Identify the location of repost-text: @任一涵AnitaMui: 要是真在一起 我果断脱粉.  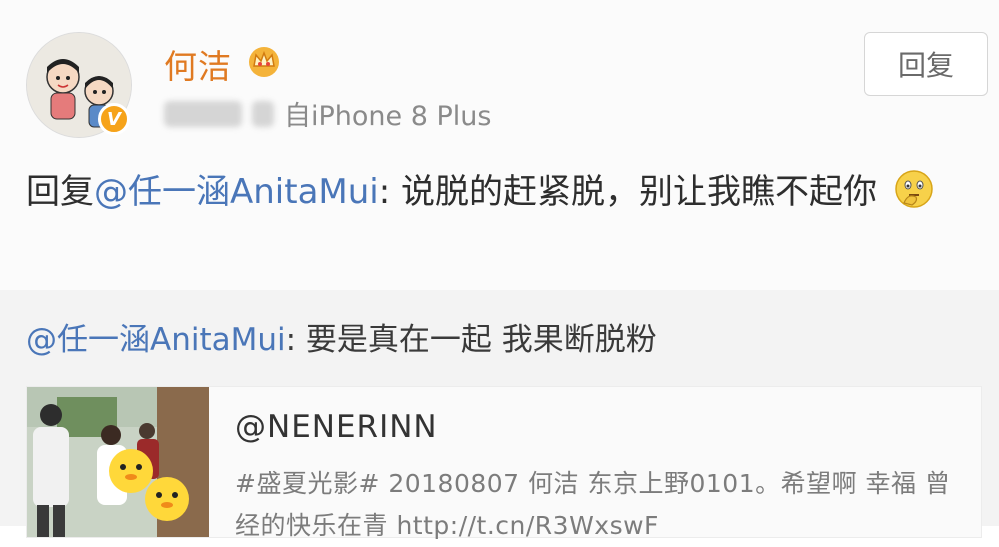
(341, 336).